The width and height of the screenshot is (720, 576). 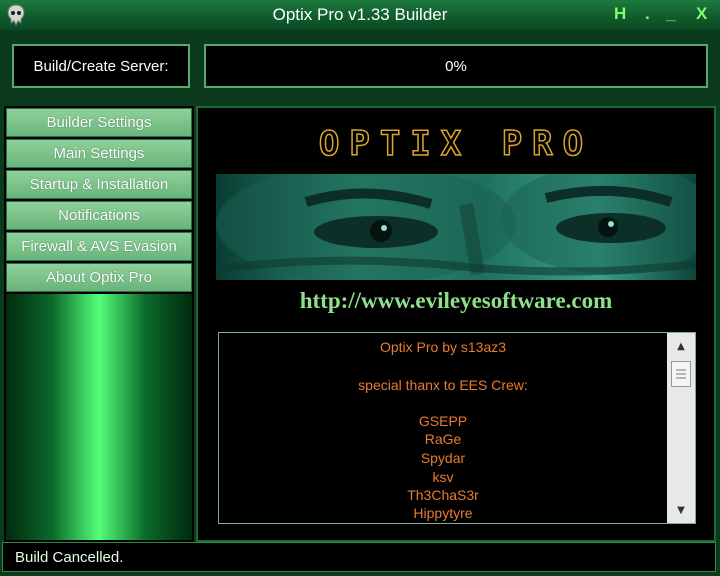 What do you see at coordinates (99, 153) in the screenshot?
I see `nav-main-settings: Main Settings` at bounding box center [99, 153].